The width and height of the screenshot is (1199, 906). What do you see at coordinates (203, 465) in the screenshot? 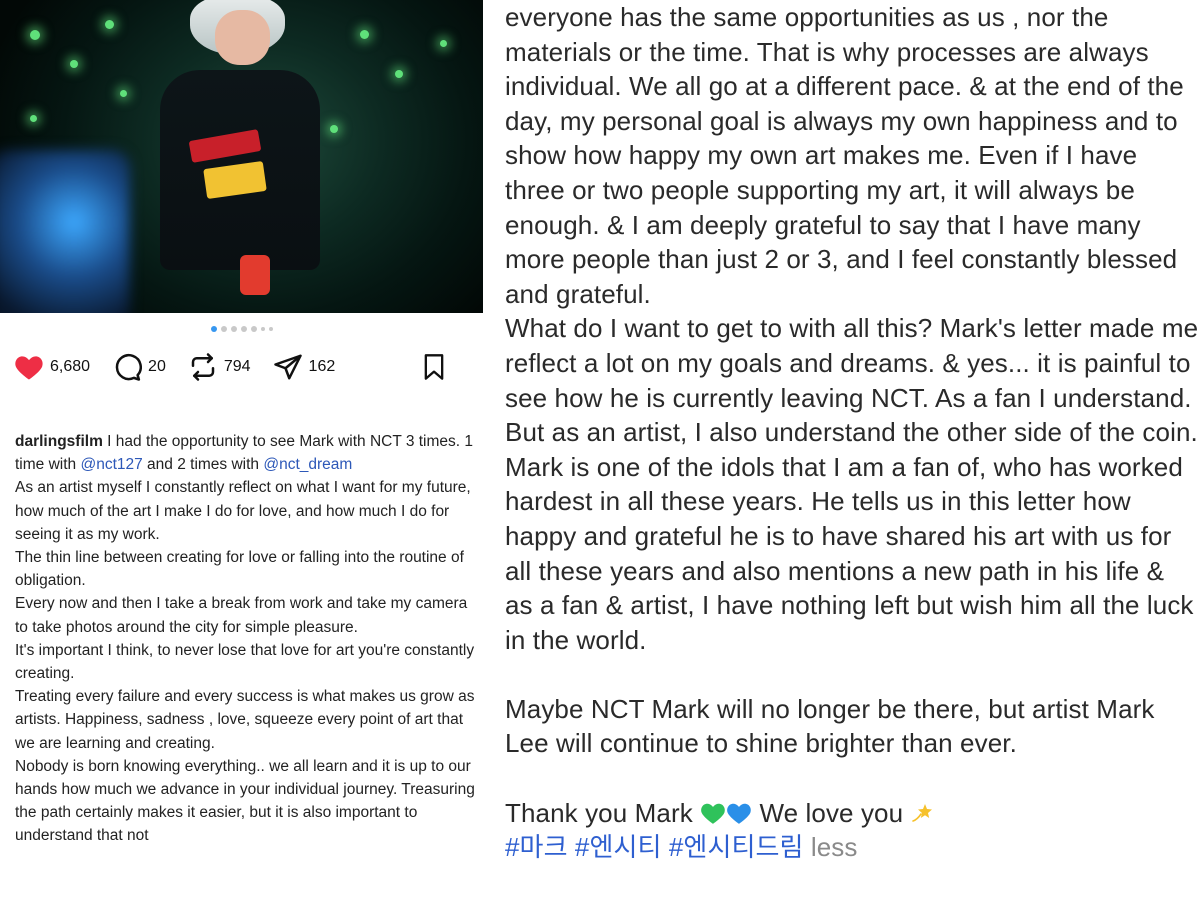
I see `caption-text: and 2 times with` at bounding box center [203, 465].